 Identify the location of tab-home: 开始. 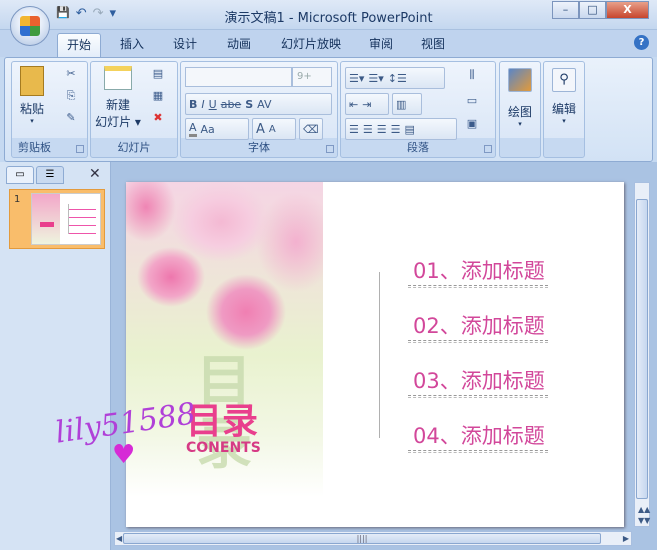
(79, 45).